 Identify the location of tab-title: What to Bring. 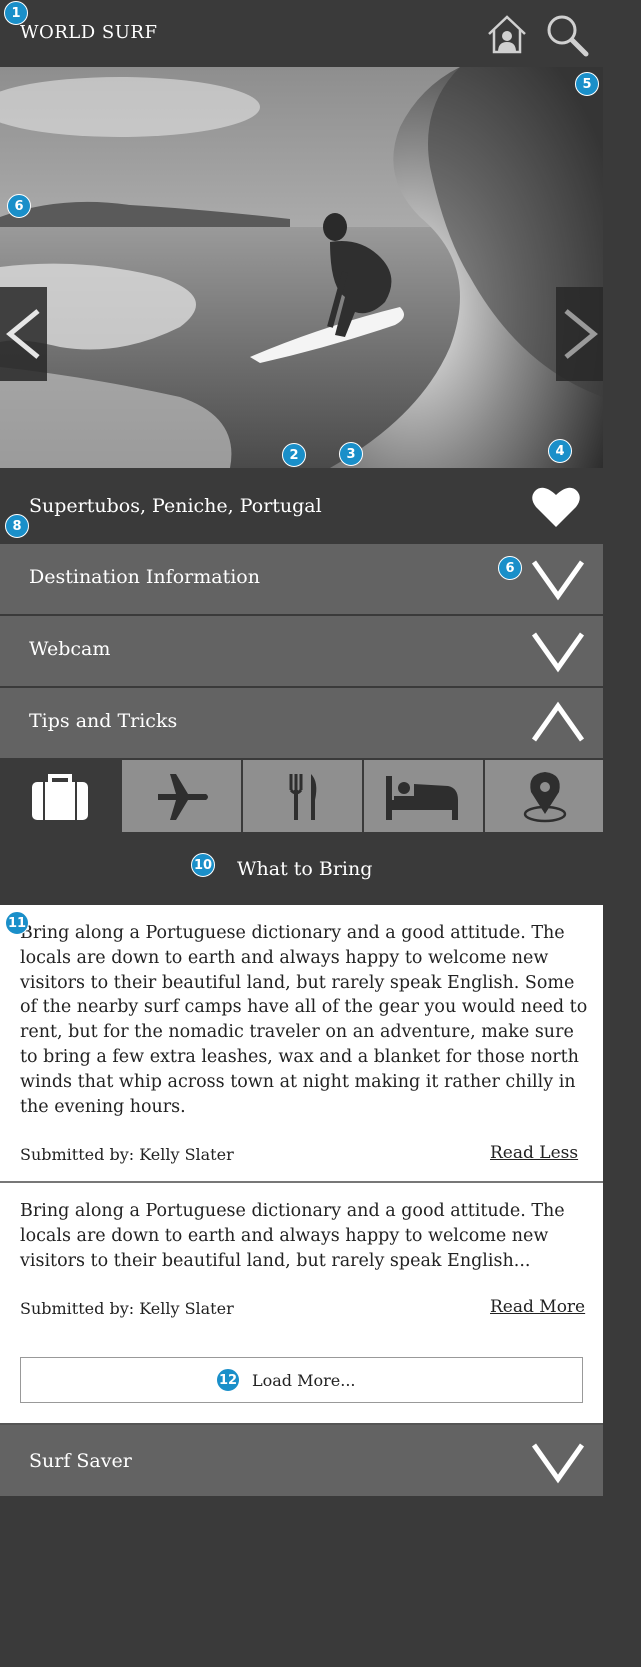
(305, 869).